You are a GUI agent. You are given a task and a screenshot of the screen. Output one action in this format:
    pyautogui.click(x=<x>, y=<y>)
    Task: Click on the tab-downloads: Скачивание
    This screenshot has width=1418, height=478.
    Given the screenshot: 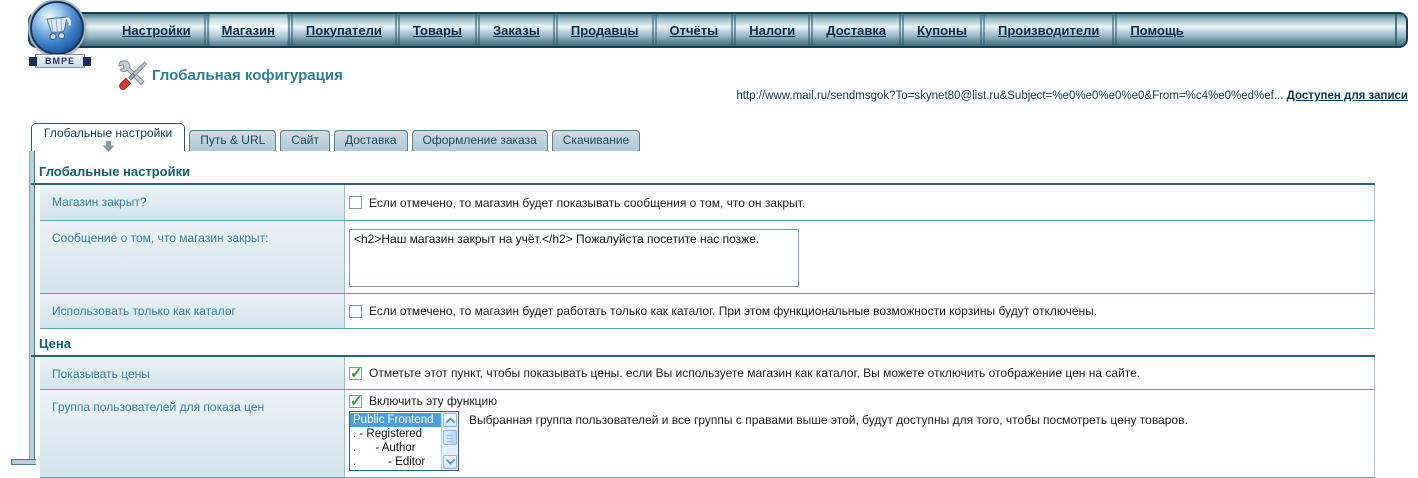 What is the action you would take?
    pyautogui.click(x=596, y=140)
    